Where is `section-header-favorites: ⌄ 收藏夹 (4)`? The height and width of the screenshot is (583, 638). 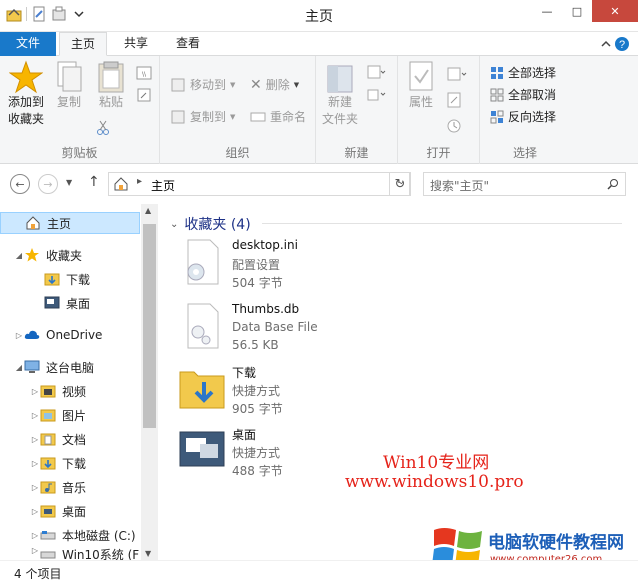
section-header-favorites: ⌄ 收藏夹 (4) is located at coordinates (210, 224).